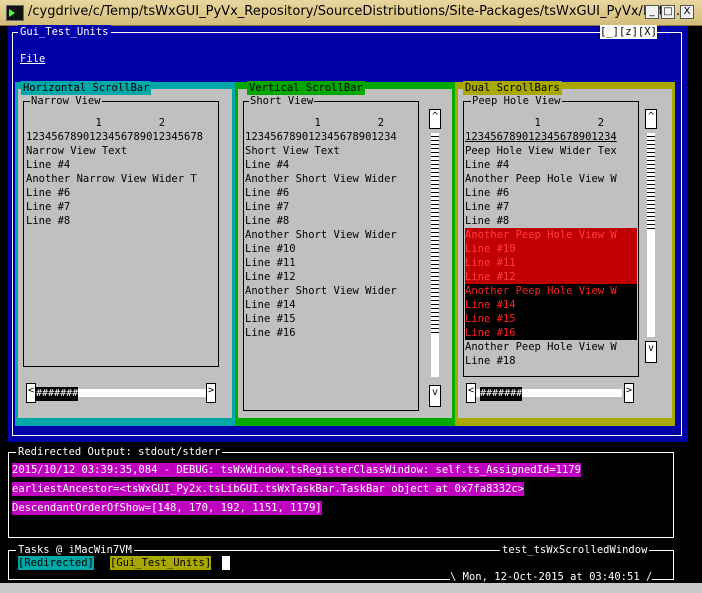 This screenshot has width=702, height=593. Describe the element at coordinates (471, 393) in the screenshot. I see `dual-scroll-left-button: <` at that location.